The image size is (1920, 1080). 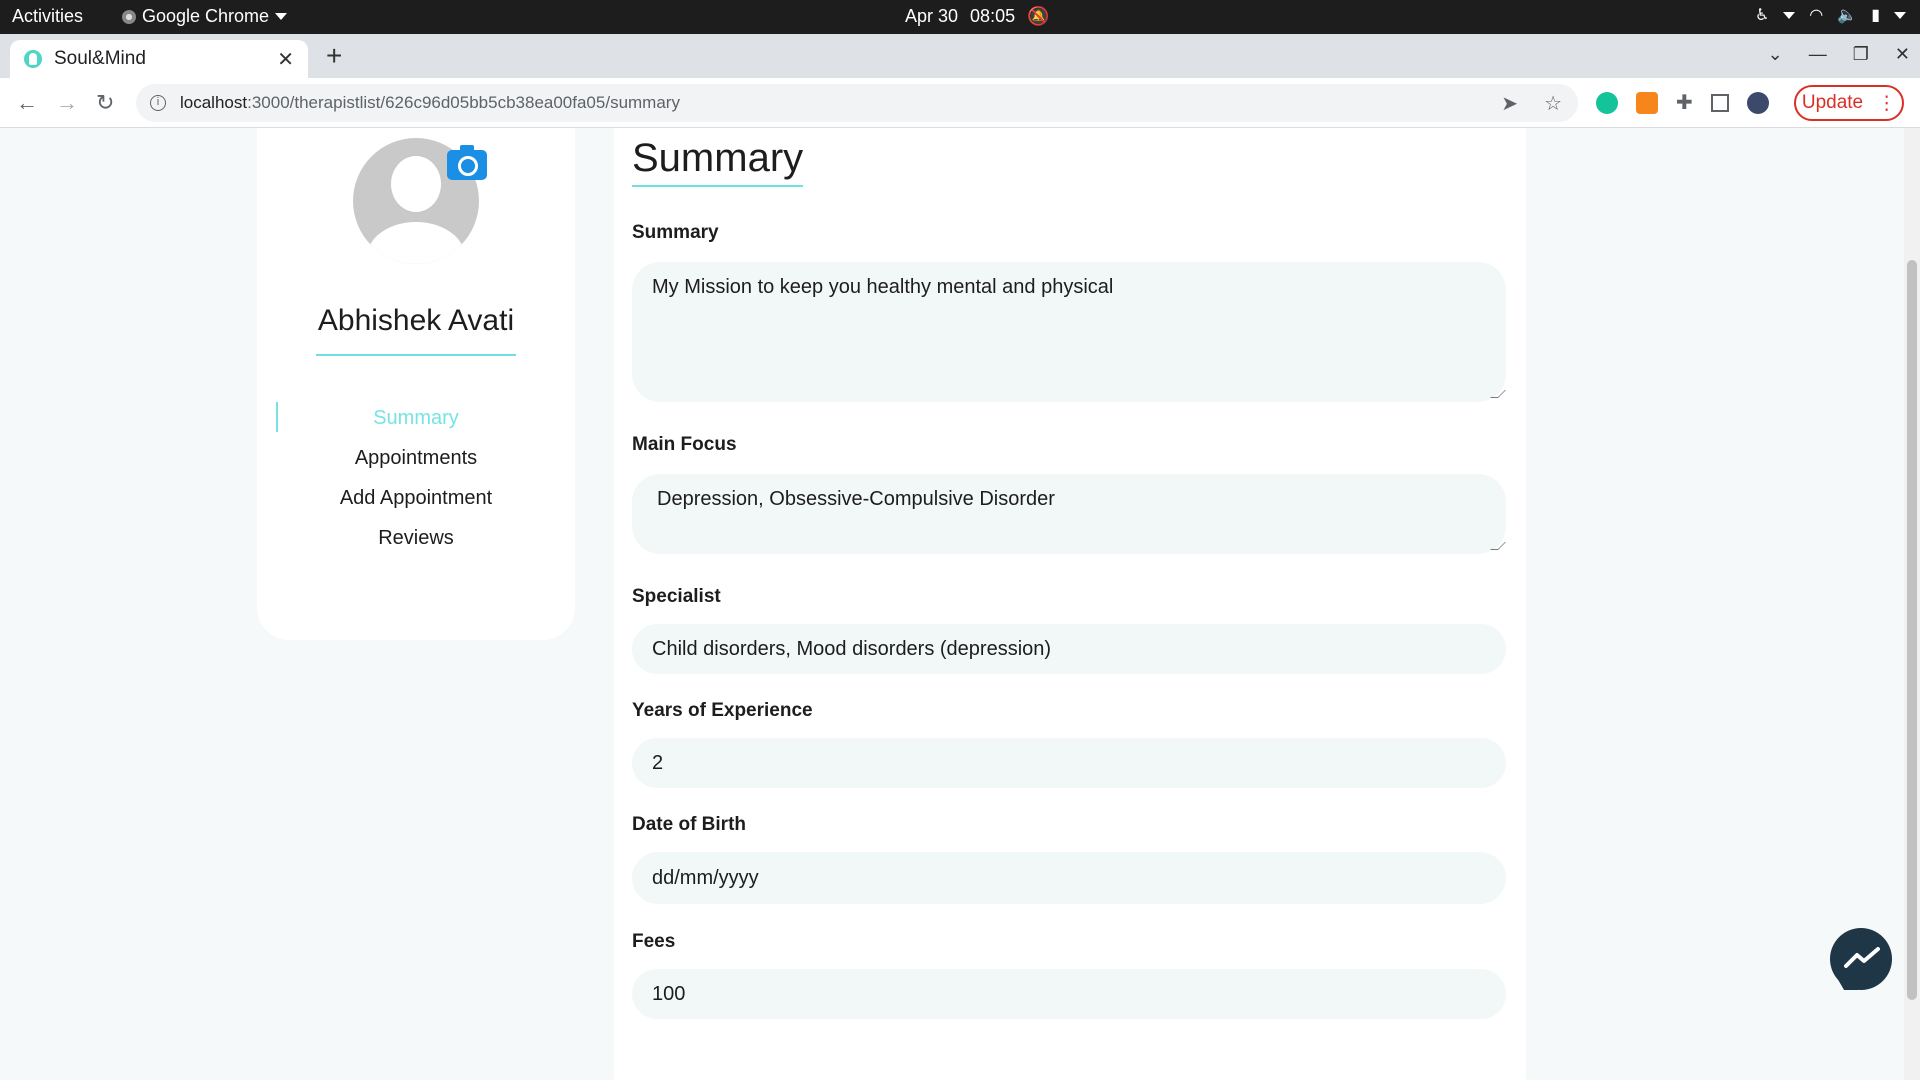 I want to click on battery-icon: ▮, so click(x=1875, y=15).